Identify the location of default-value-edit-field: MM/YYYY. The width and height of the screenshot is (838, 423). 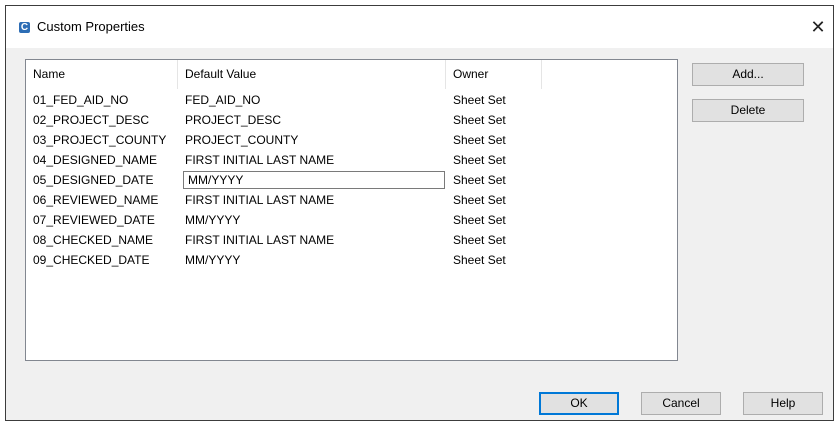
(314, 180).